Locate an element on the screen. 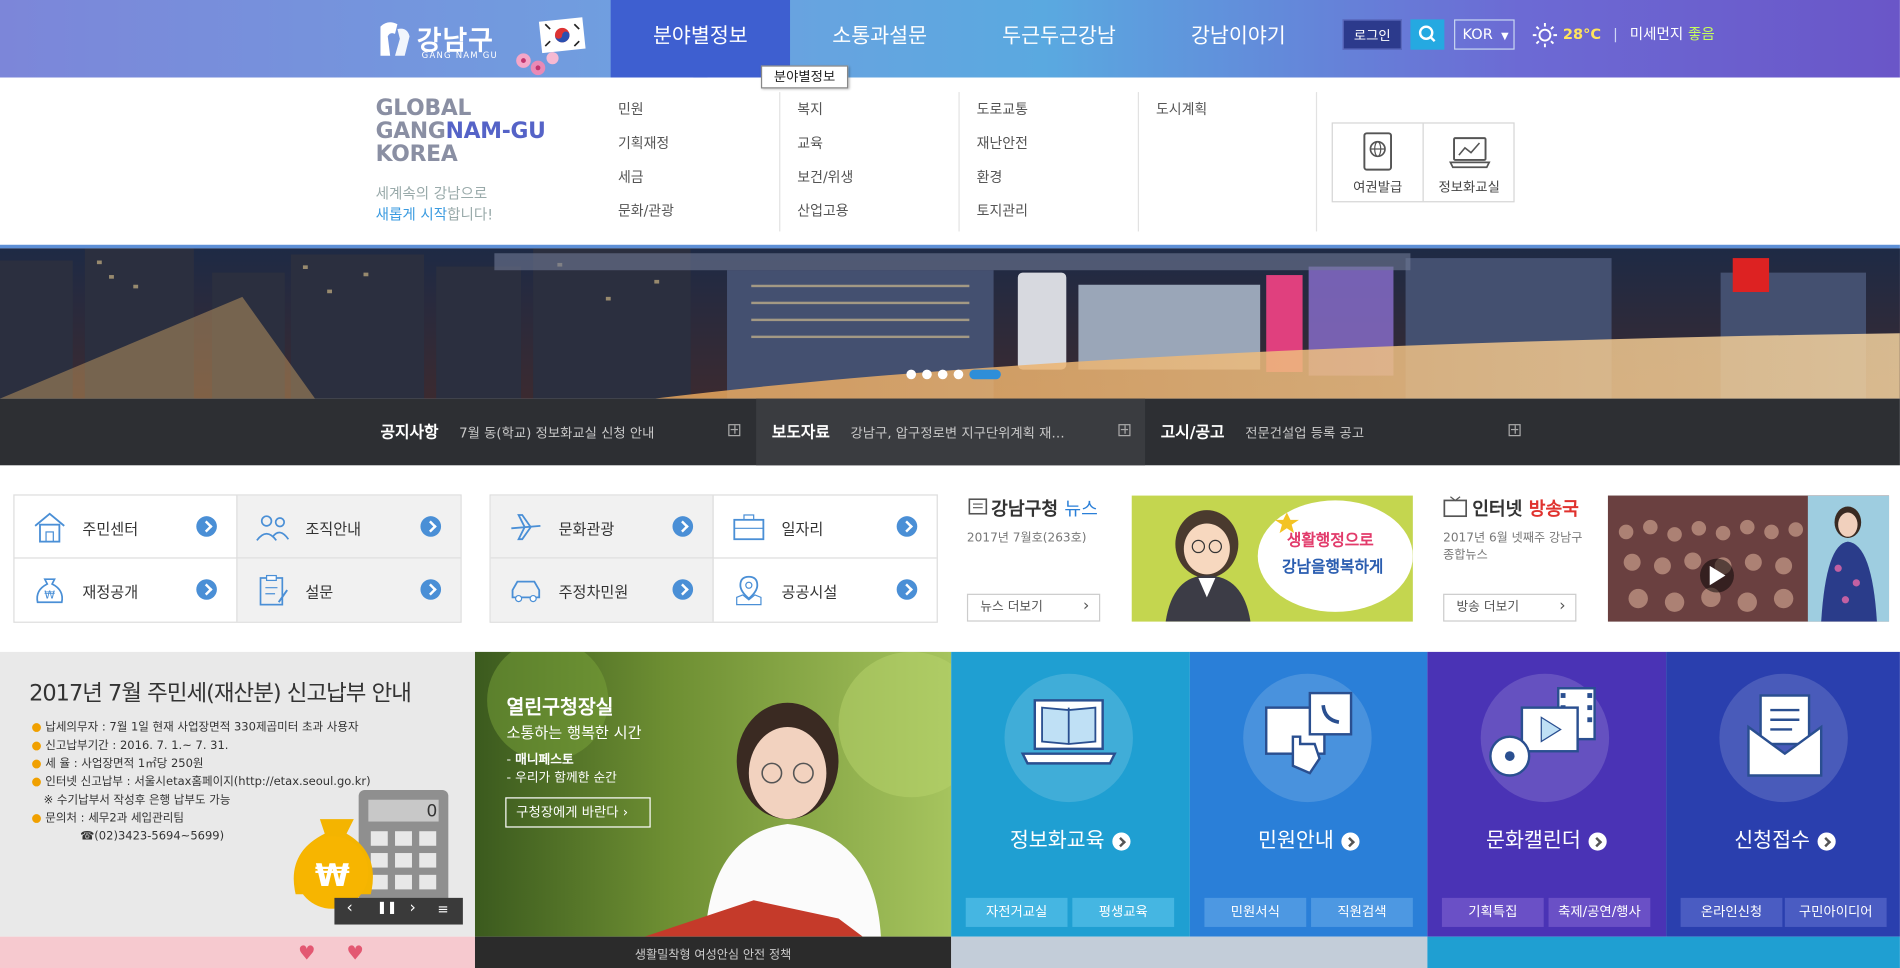 The height and width of the screenshot is (968, 1900). tile-subbutton: 기획특집 is located at coordinates (1492, 912).